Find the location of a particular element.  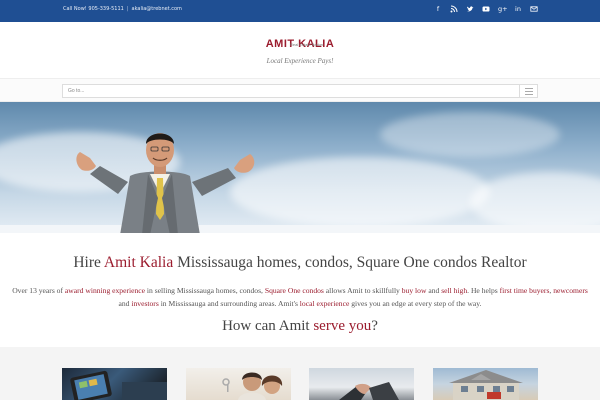

logo-subtitle: Real Estate Broker is located at coordinates (307, 44).